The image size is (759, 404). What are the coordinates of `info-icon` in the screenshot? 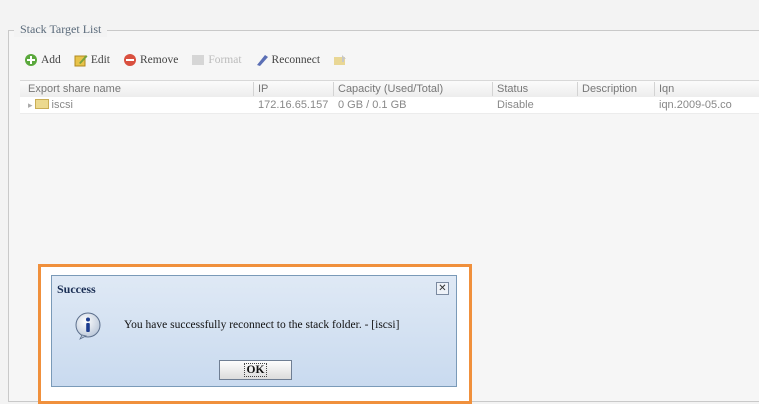 It's located at (88, 326).